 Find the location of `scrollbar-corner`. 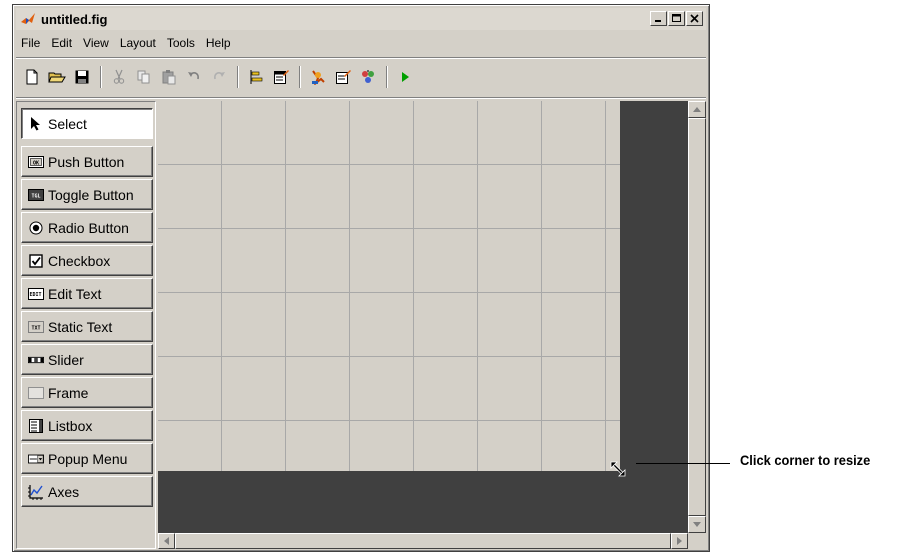

scrollbar-corner is located at coordinates (697, 541).